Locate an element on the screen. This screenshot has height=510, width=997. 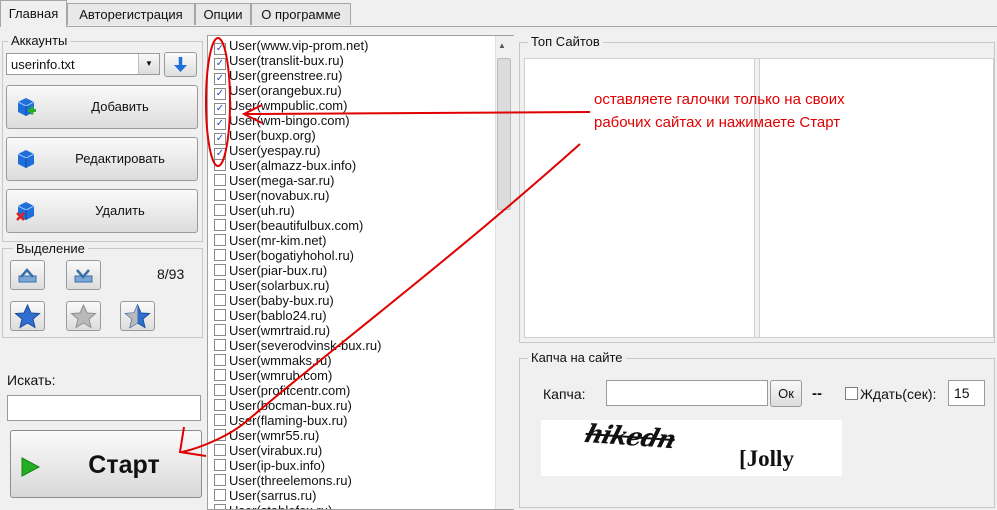
annotation-line-2: рабочих сайтах и нажимаете Старт is located at coordinates (717, 122).